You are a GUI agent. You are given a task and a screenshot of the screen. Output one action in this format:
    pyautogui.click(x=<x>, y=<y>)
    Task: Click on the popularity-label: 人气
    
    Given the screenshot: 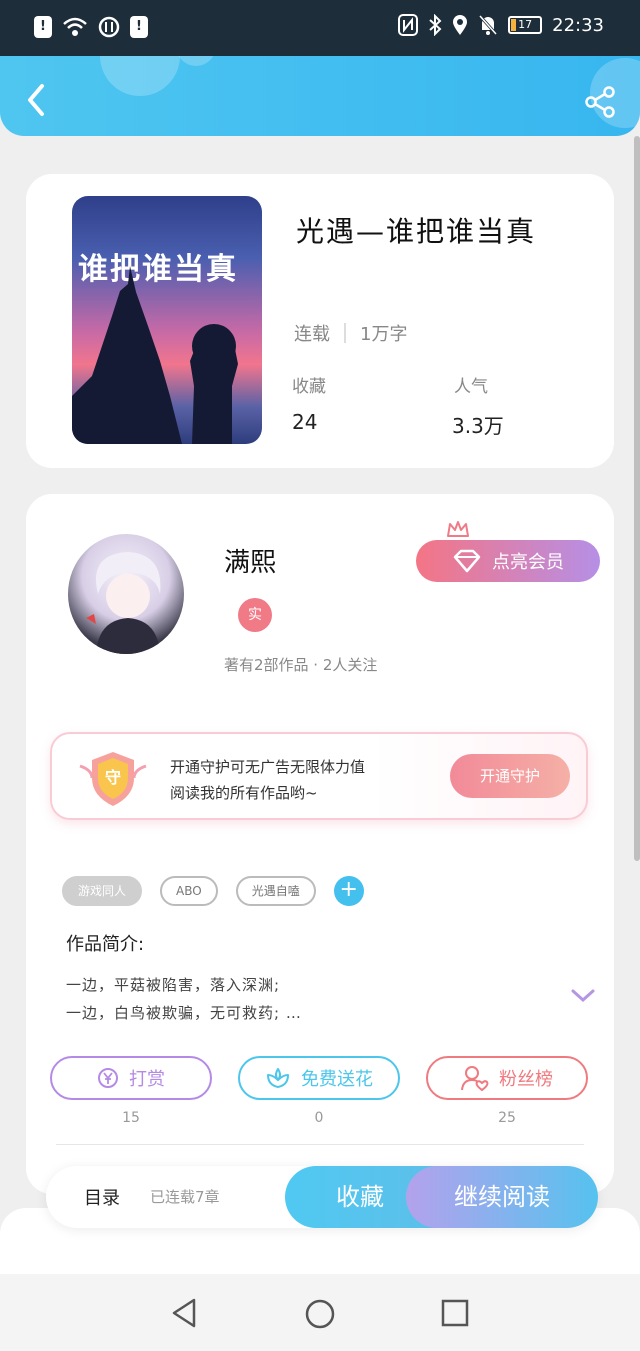 What is the action you would take?
    pyautogui.click(x=471, y=387)
    